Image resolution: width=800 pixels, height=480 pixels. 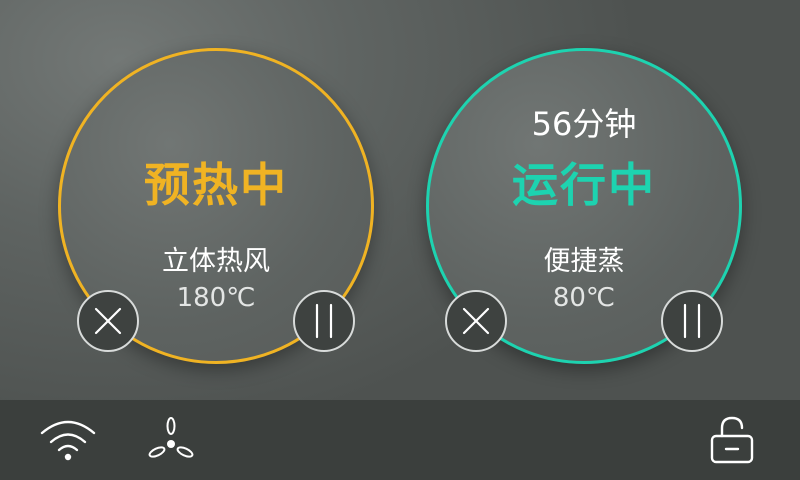 I want to click on preheat-pause-button, so click(x=324, y=321).